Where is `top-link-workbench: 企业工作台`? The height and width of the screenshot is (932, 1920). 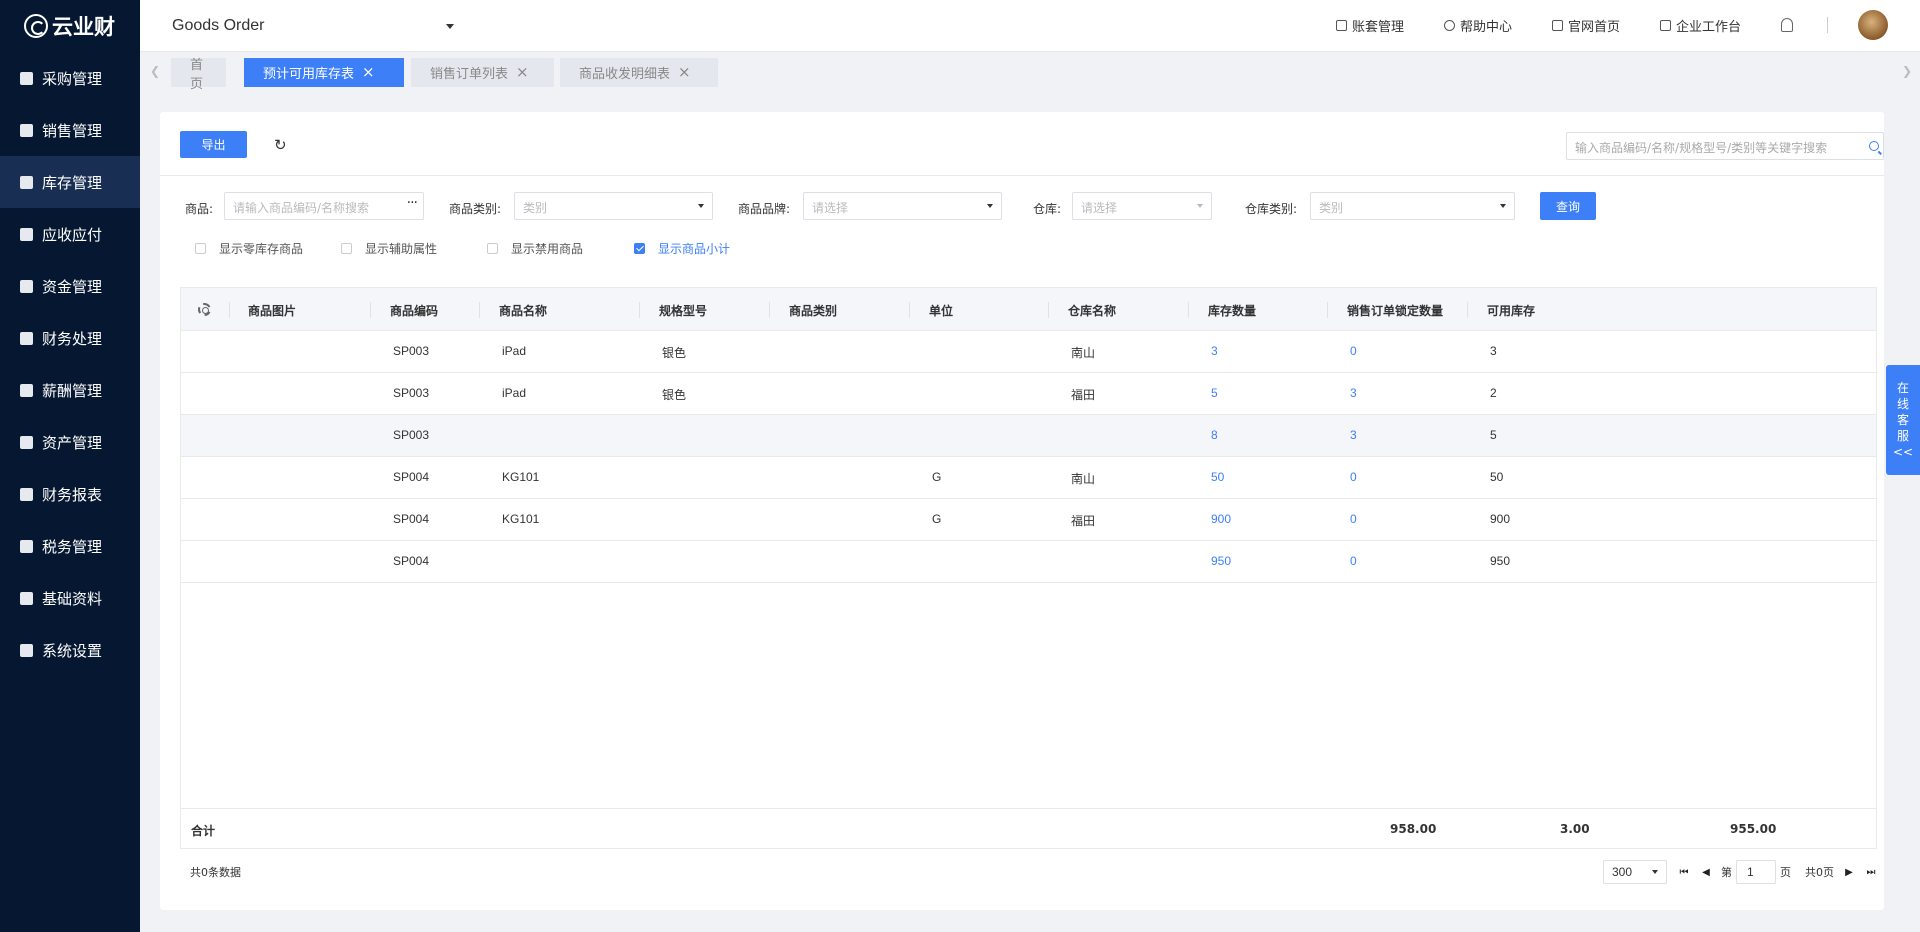 top-link-workbench: 企业工作台 is located at coordinates (1700, 25).